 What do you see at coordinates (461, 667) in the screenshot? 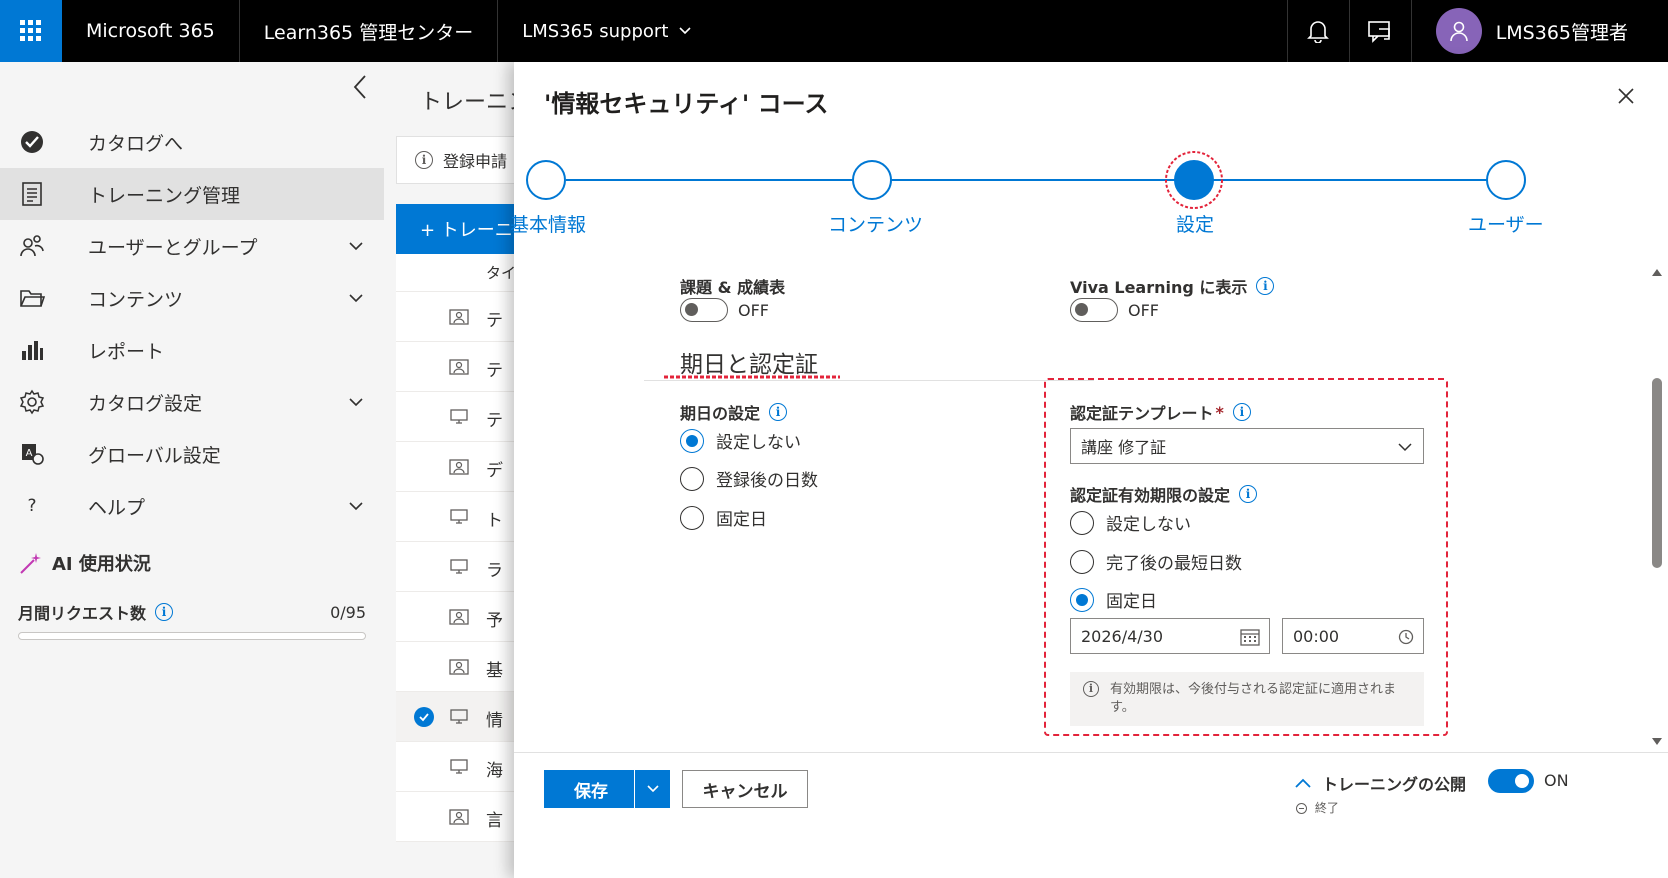
I see `table-row: 基` at bounding box center [461, 667].